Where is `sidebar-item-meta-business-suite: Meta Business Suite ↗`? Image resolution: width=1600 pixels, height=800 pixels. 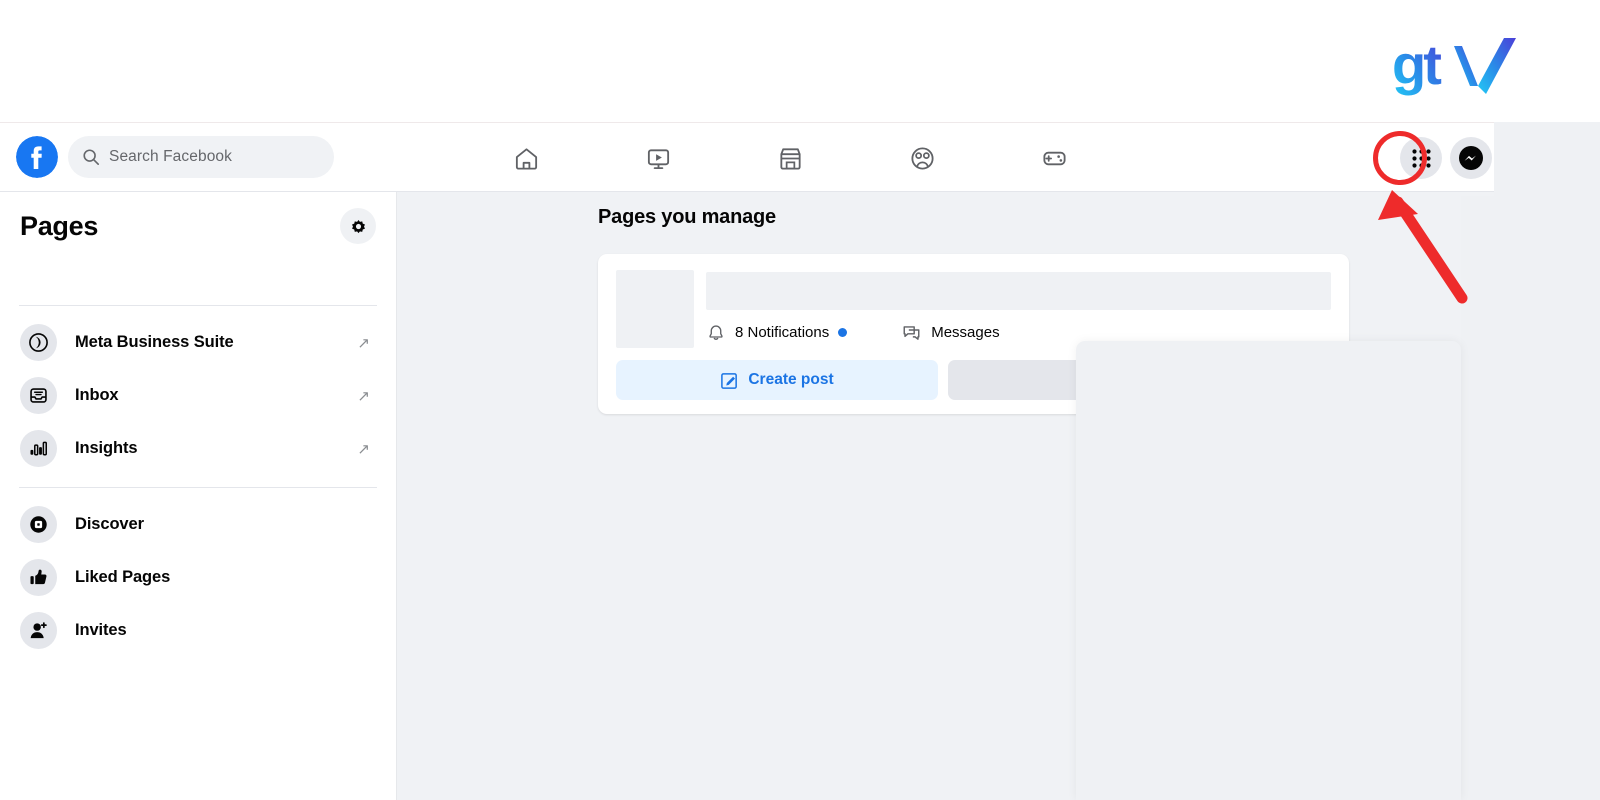 sidebar-item-meta-business-suite: Meta Business Suite ↗ is located at coordinates (198, 342).